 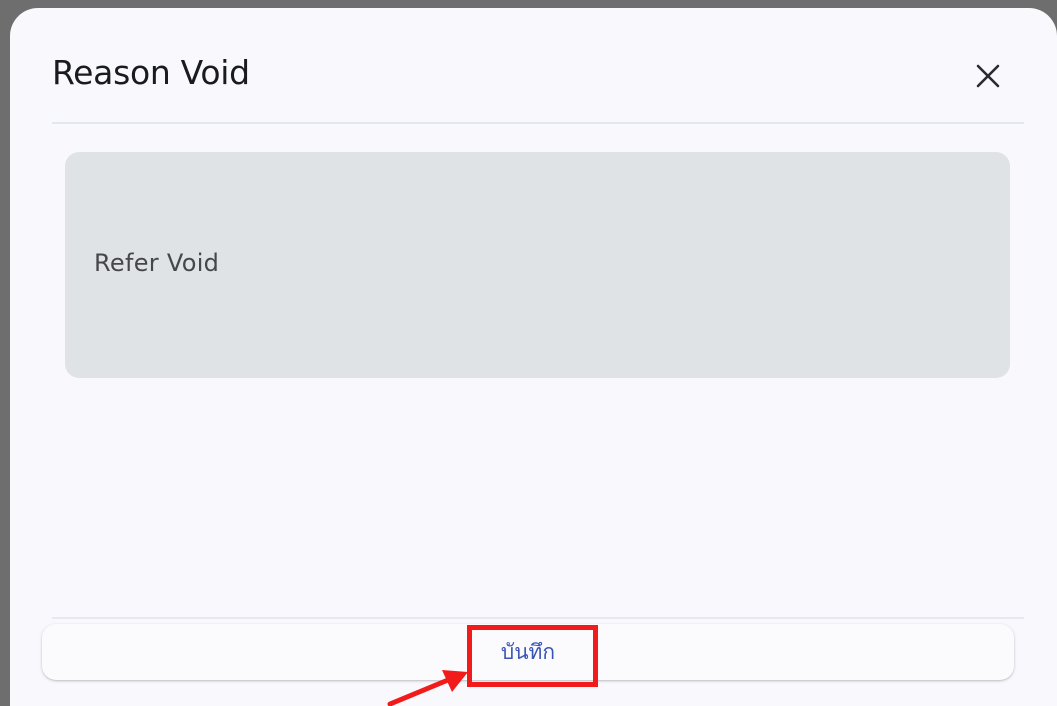 I want to click on header-divider, so click(x=538, y=123).